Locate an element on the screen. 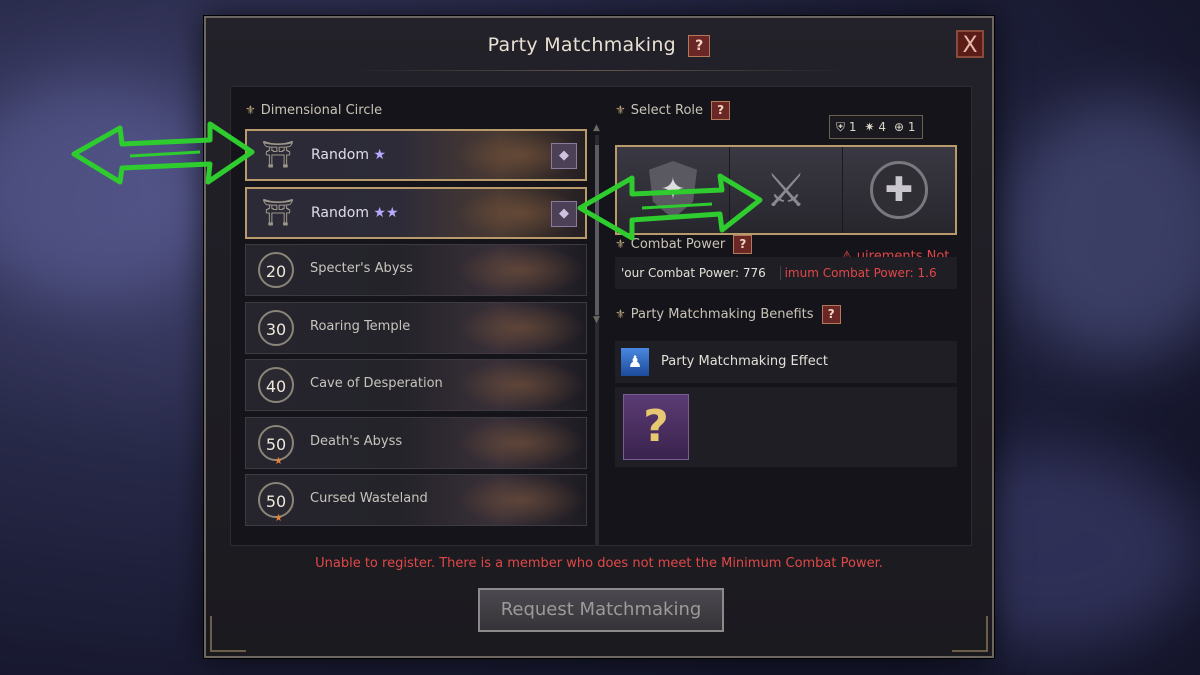  title-help-icon: ? is located at coordinates (699, 45).